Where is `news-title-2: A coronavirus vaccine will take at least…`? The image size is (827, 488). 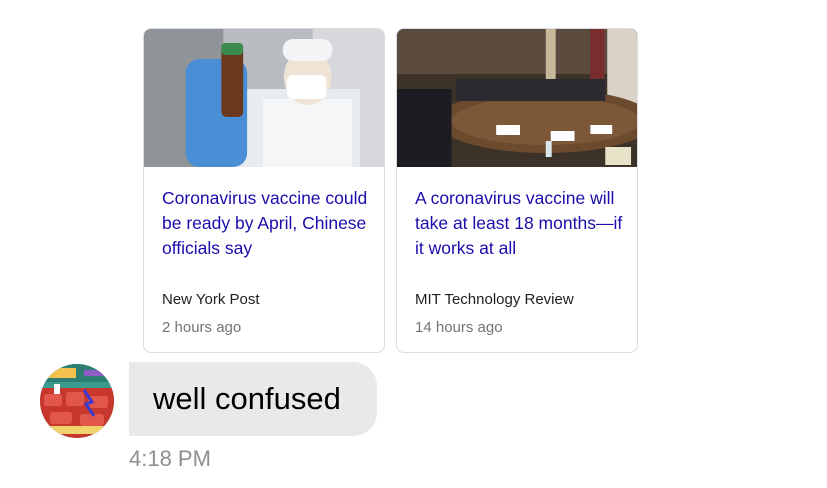 news-title-2: A coronavirus vaccine will take at least… is located at coordinates (520, 223).